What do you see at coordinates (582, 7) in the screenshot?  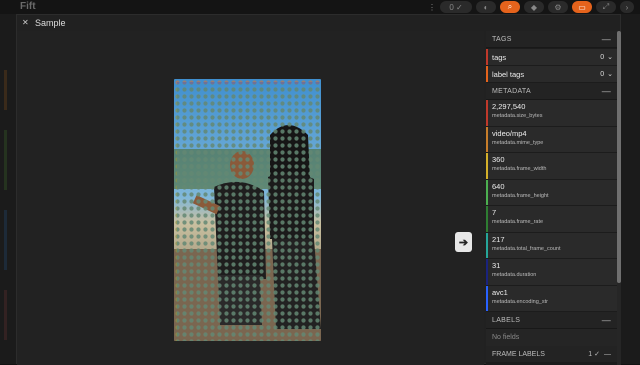 I see `layout-icon: ▭` at bounding box center [582, 7].